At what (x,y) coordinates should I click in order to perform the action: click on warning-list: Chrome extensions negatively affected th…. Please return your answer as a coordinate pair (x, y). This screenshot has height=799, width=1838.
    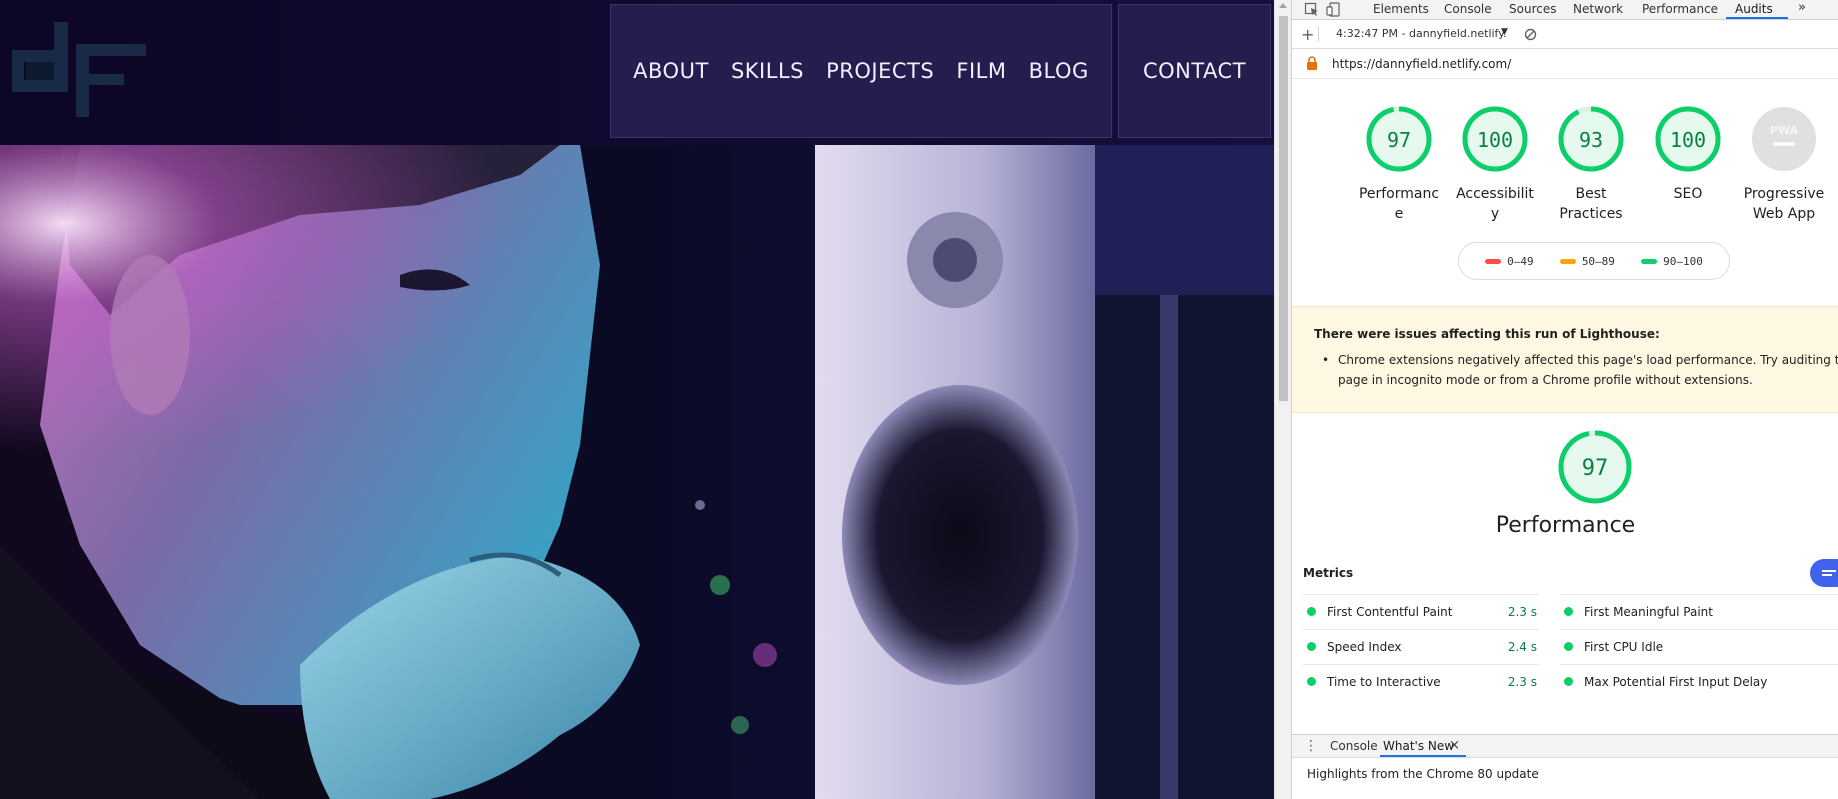
    Looking at the image, I should click on (1576, 370).